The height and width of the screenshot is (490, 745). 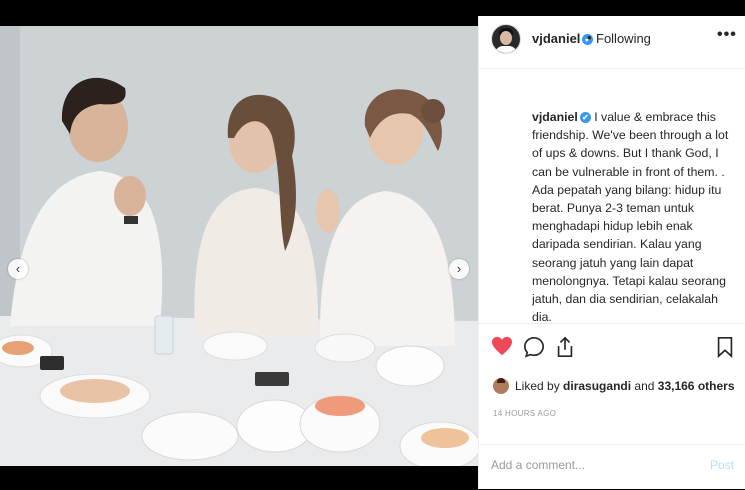 What do you see at coordinates (534, 349) in the screenshot?
I see `comment-icon` at bounding box center [534, 349].